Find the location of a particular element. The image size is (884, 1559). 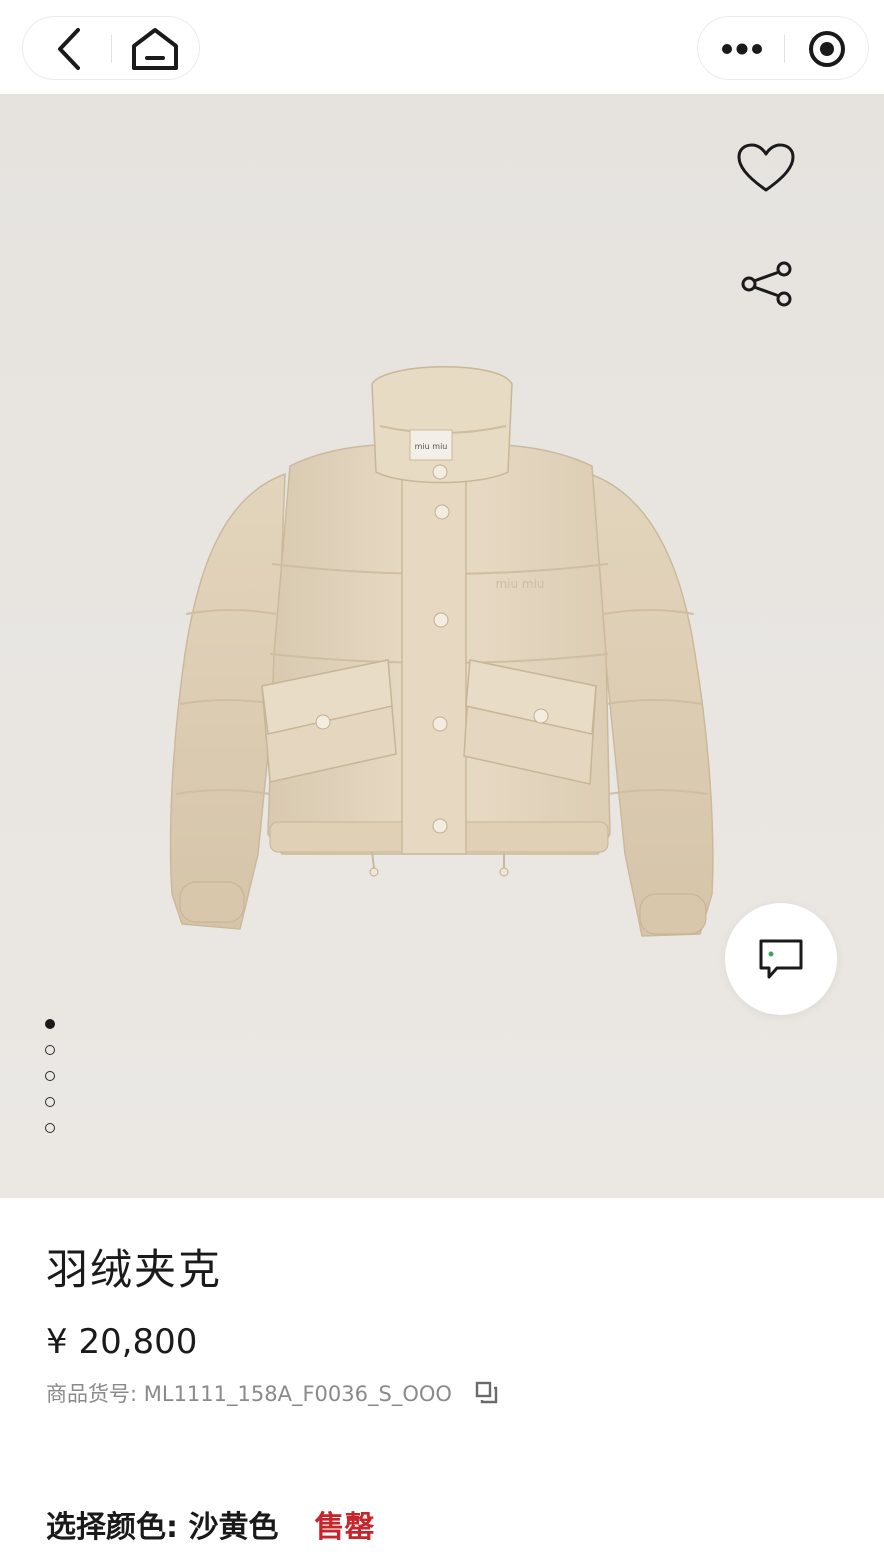

jacket-tag-text: miu miu is located at coordinates (431, 446).